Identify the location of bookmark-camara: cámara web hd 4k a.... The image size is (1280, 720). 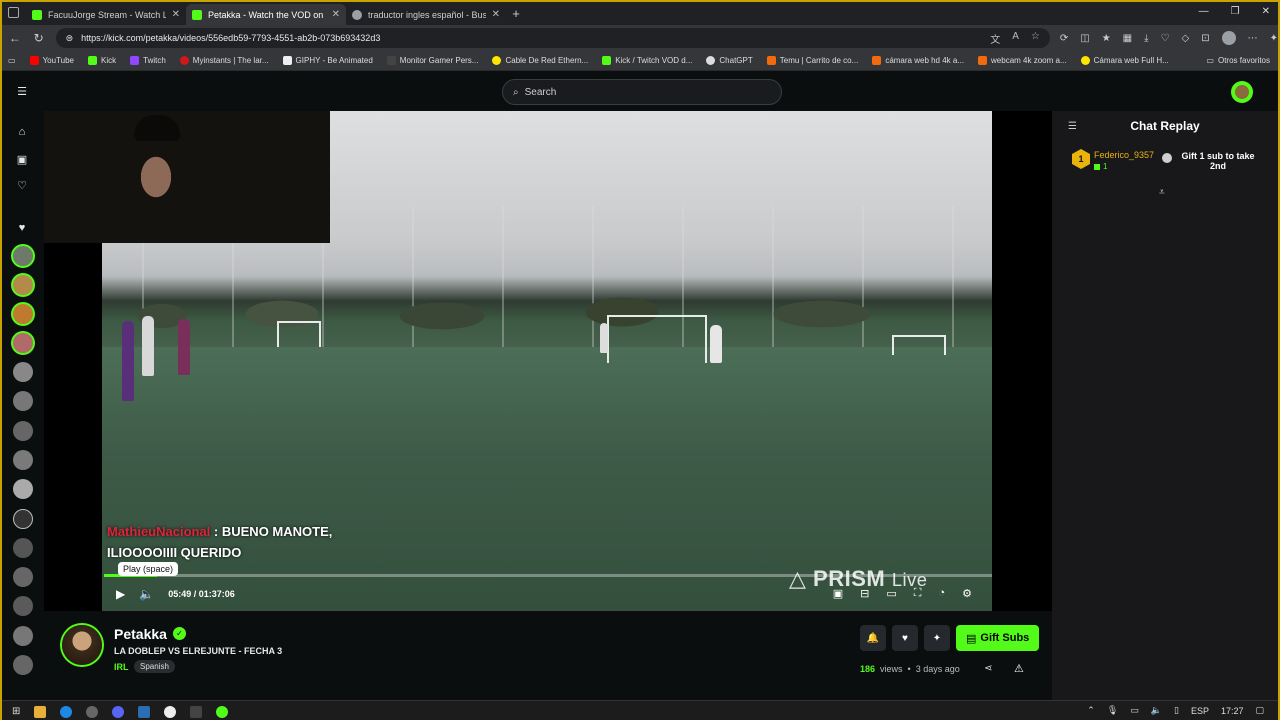
(918, 60).